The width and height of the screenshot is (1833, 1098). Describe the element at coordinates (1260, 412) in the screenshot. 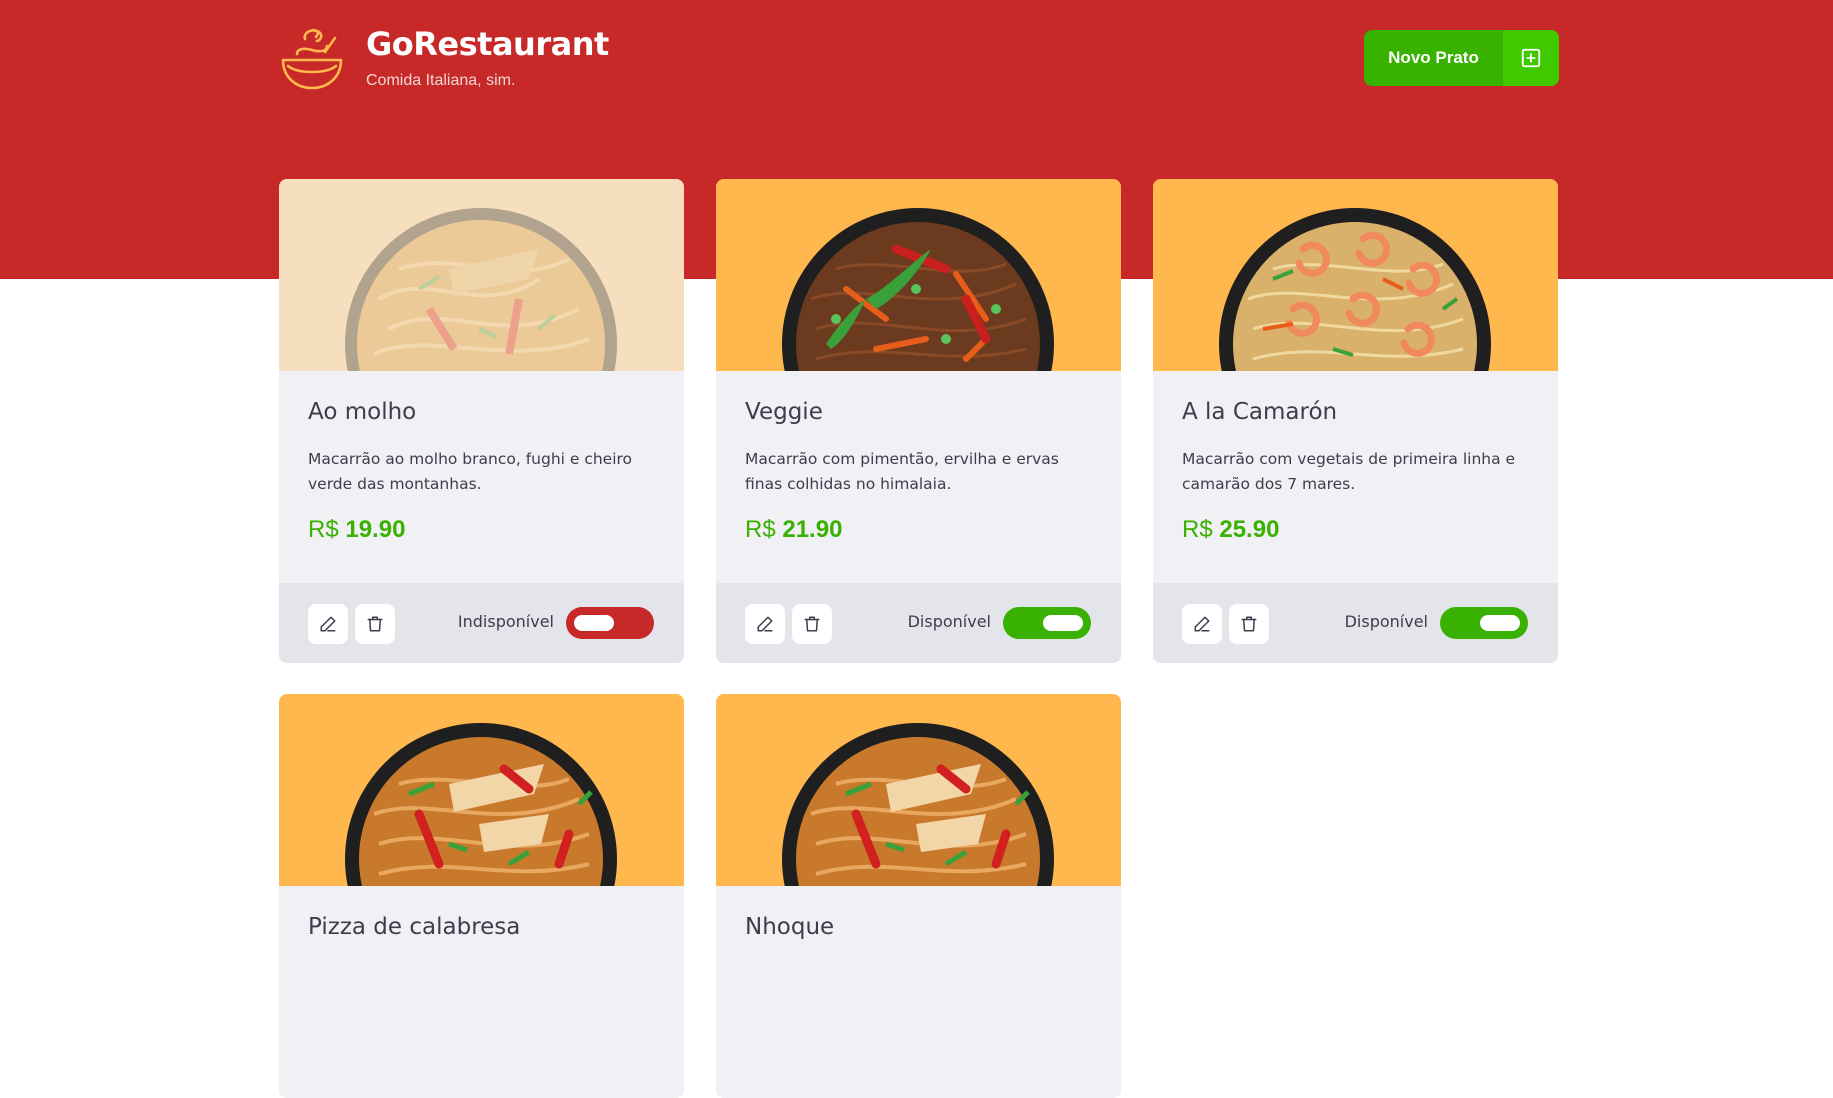

I see `food-name: A la Camarón` at that location.